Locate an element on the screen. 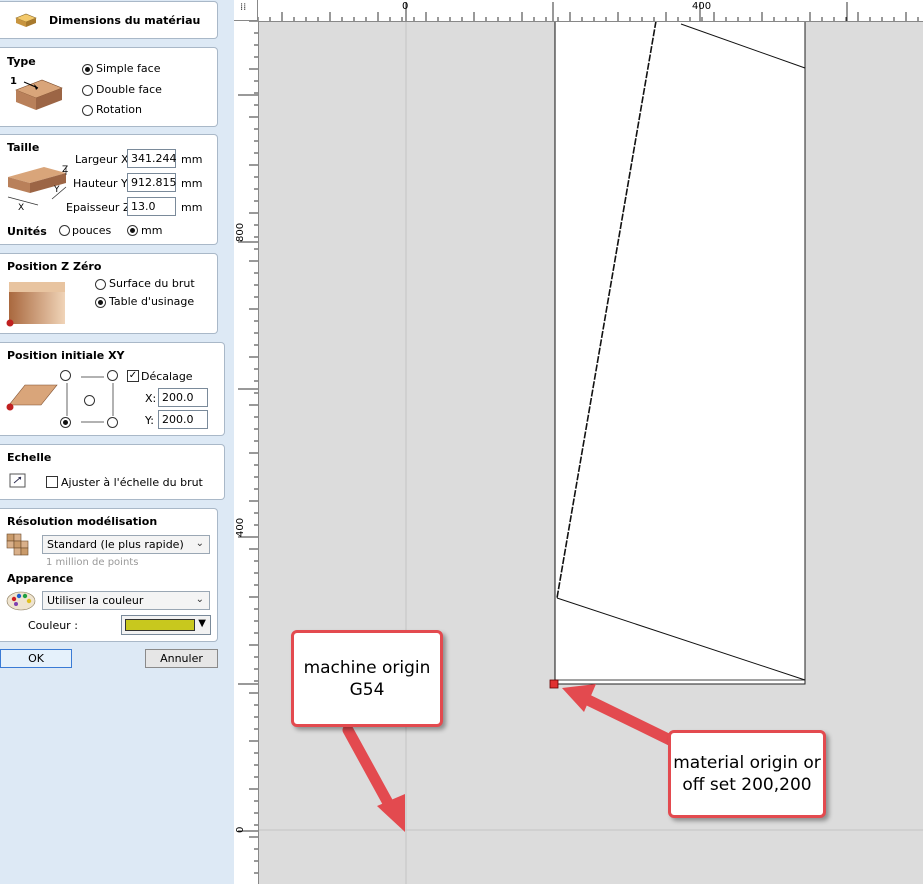 This screenshot has height=884, width=923. ruler-top: 0 400 is located at coordinates (578, 11).